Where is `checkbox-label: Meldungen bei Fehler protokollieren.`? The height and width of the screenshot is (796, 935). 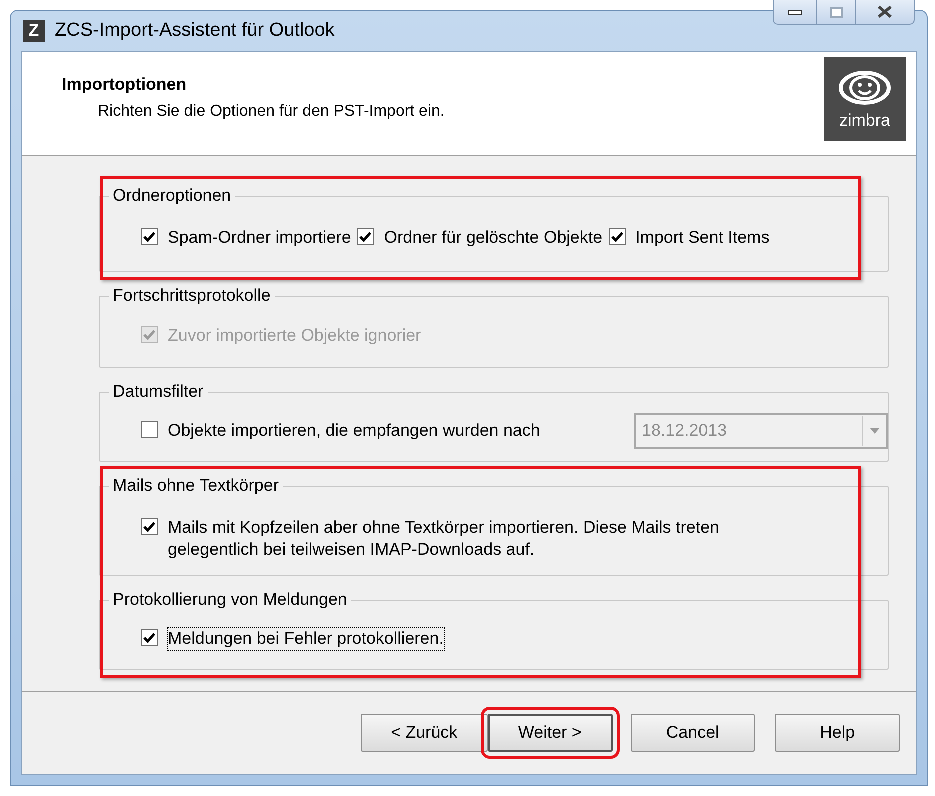
checkbox-label: Meldungen bei Fehler protokollieren. is located at coordinates (306, 639).